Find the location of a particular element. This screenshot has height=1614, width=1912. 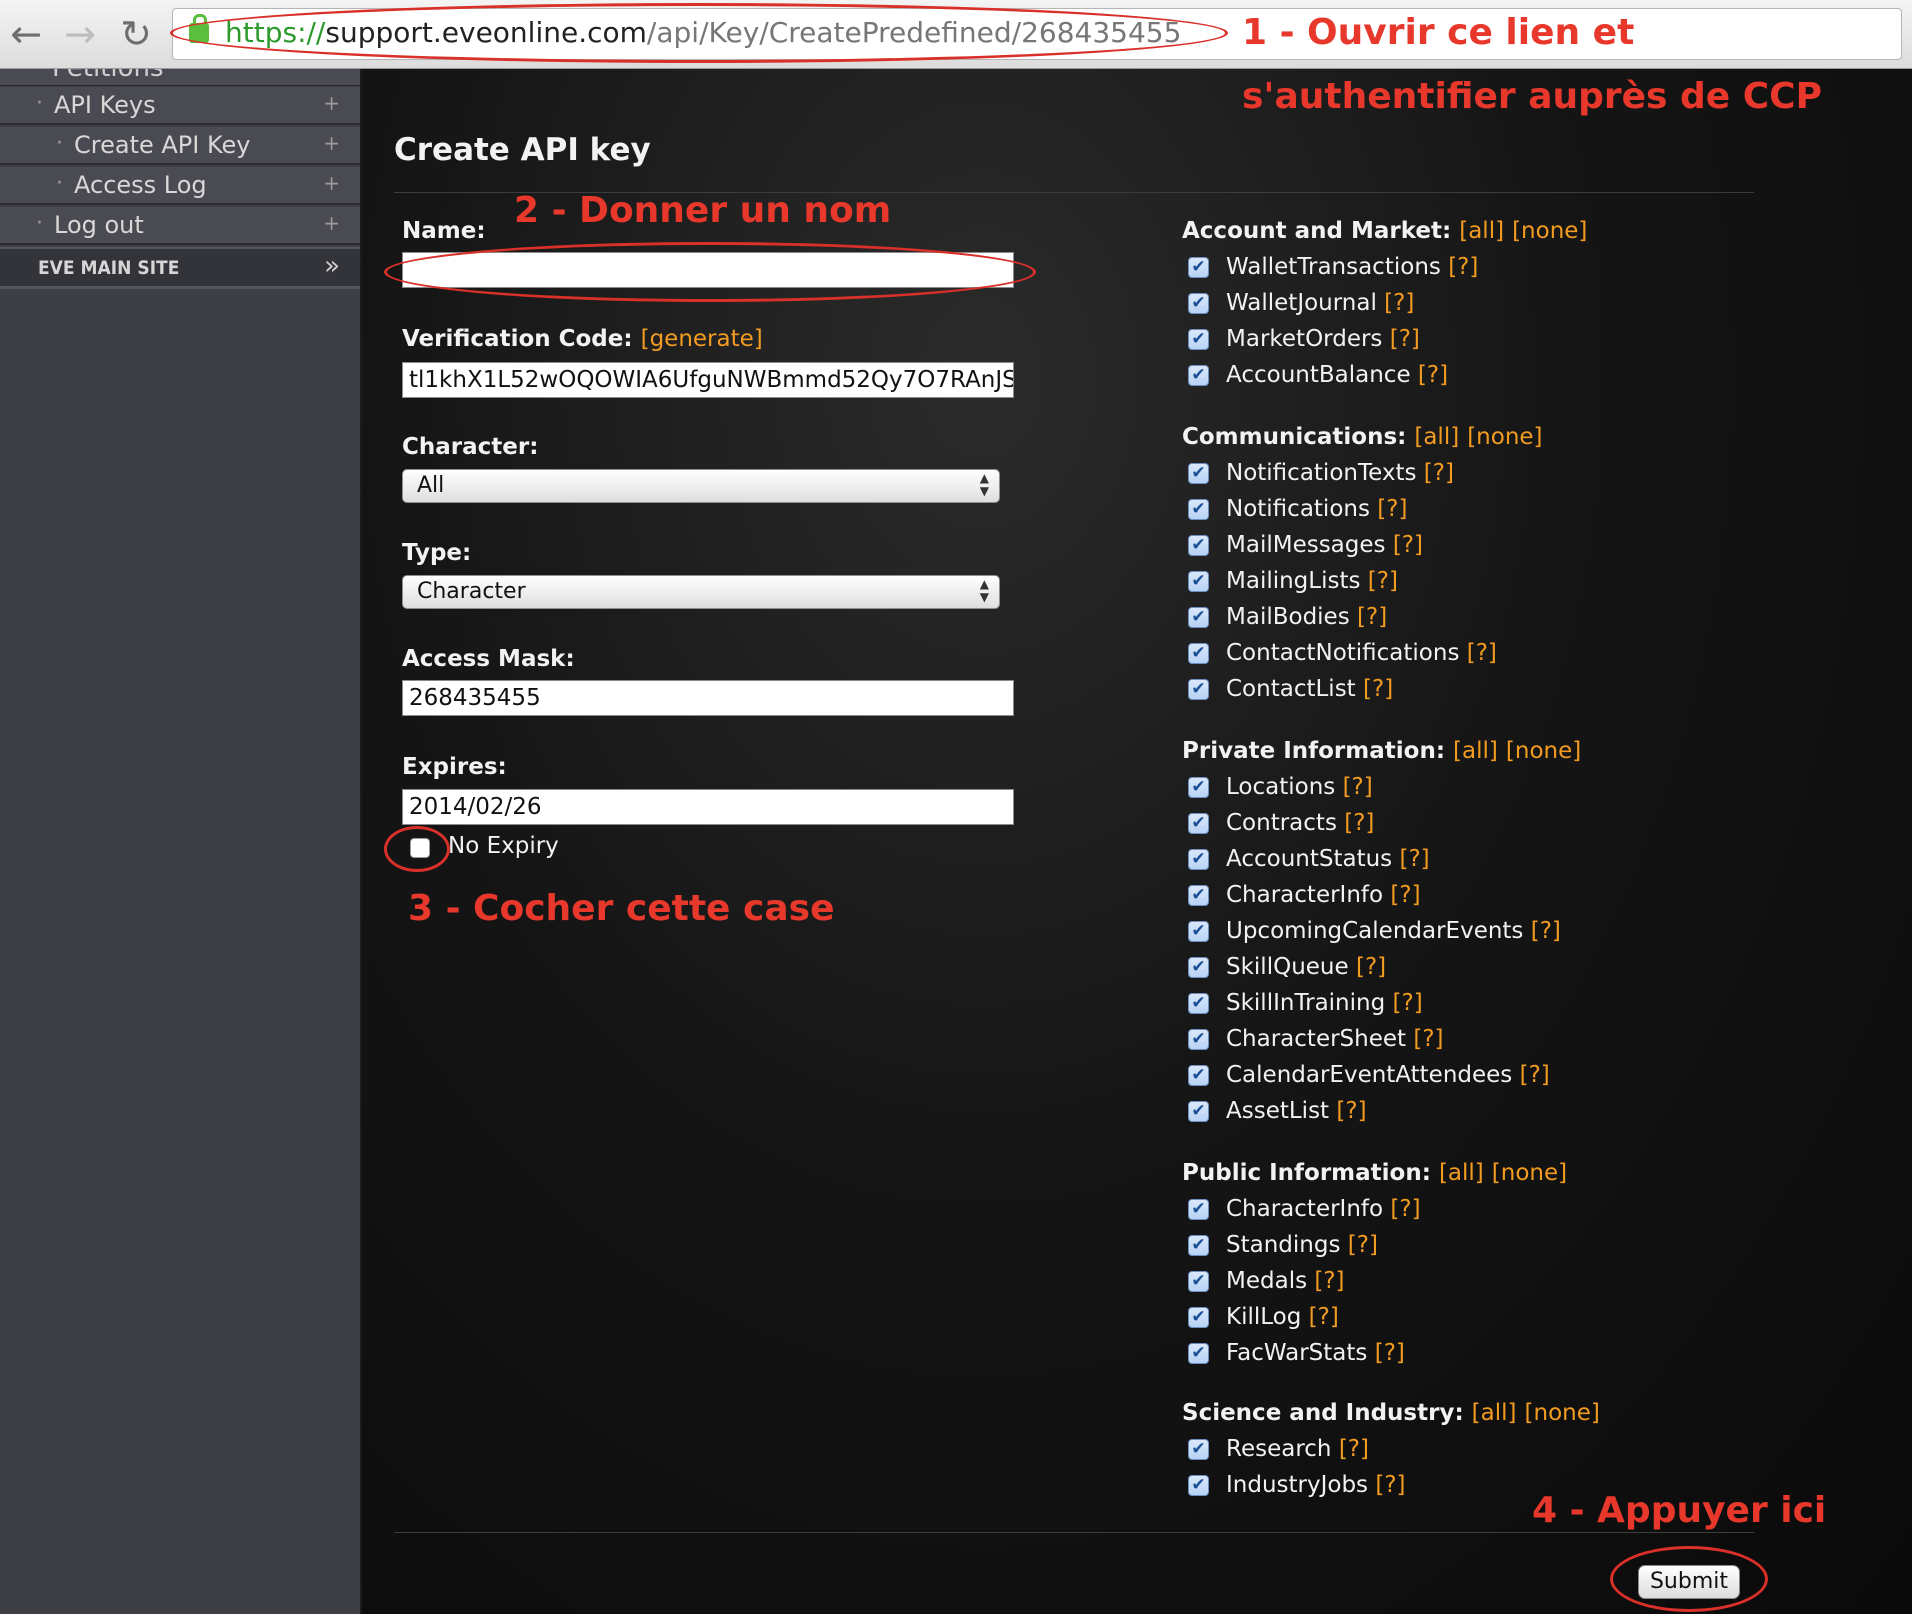

character-select: All ▲ ▼ is located at coordinates (701, 486).